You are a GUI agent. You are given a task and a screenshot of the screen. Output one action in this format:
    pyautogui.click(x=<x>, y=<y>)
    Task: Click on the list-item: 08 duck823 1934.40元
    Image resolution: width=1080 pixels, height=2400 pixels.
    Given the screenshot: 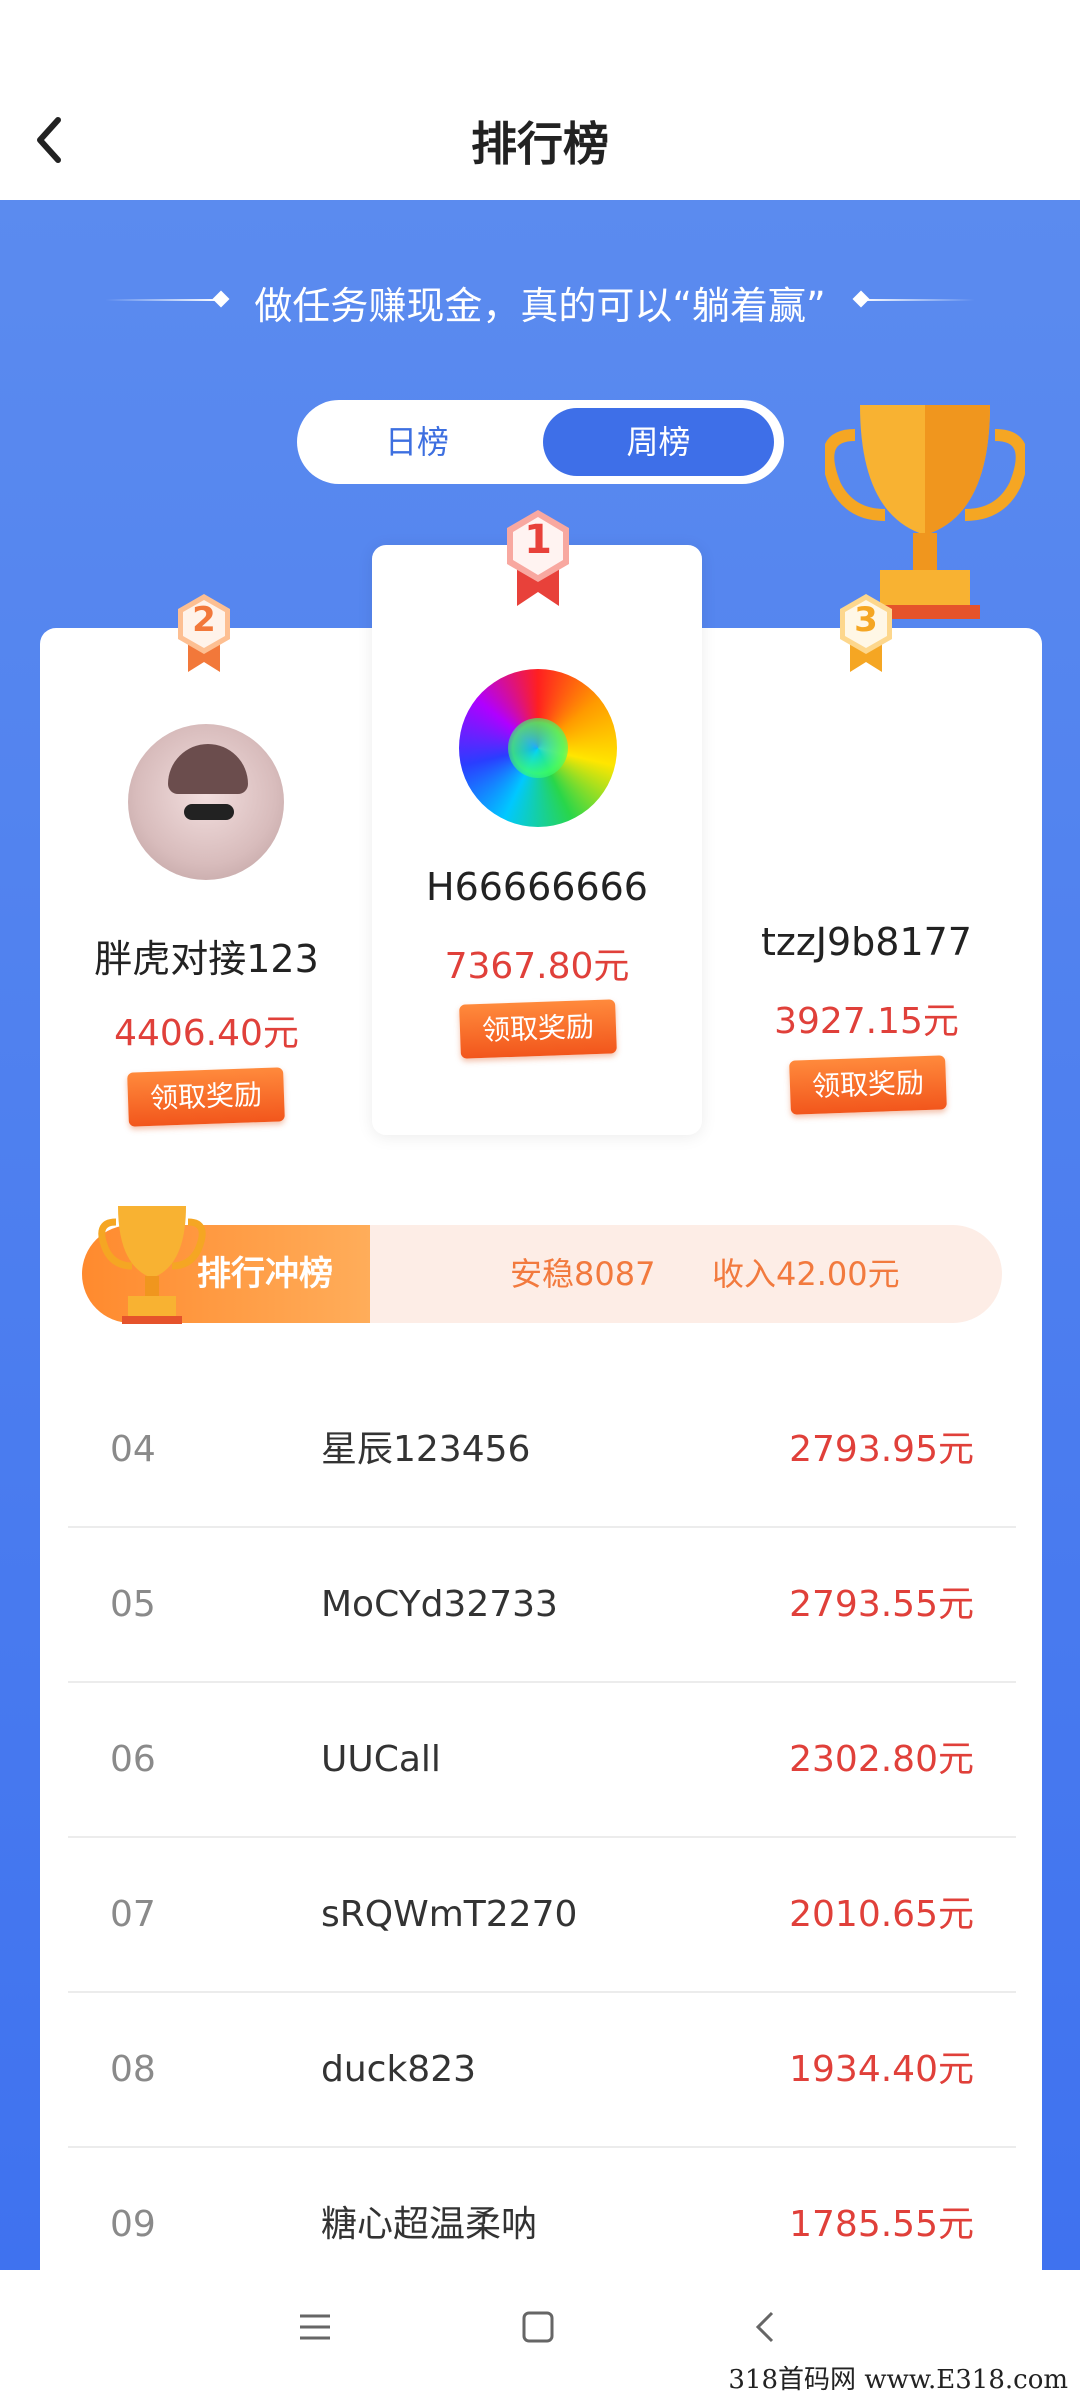 What is the action you would take?
    pyautogui.click(x=542, y=2070)
    